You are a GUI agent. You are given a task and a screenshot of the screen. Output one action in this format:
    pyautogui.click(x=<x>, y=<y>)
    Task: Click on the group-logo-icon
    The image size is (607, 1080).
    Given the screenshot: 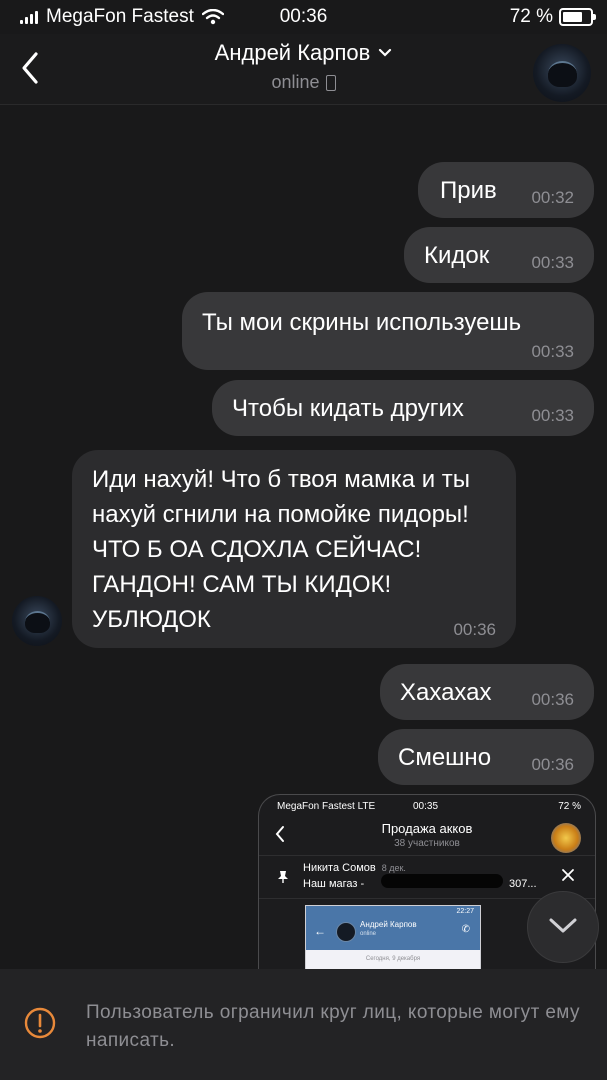 What is the action you would take?
    pyautogui.click(x=566, y=838)
    